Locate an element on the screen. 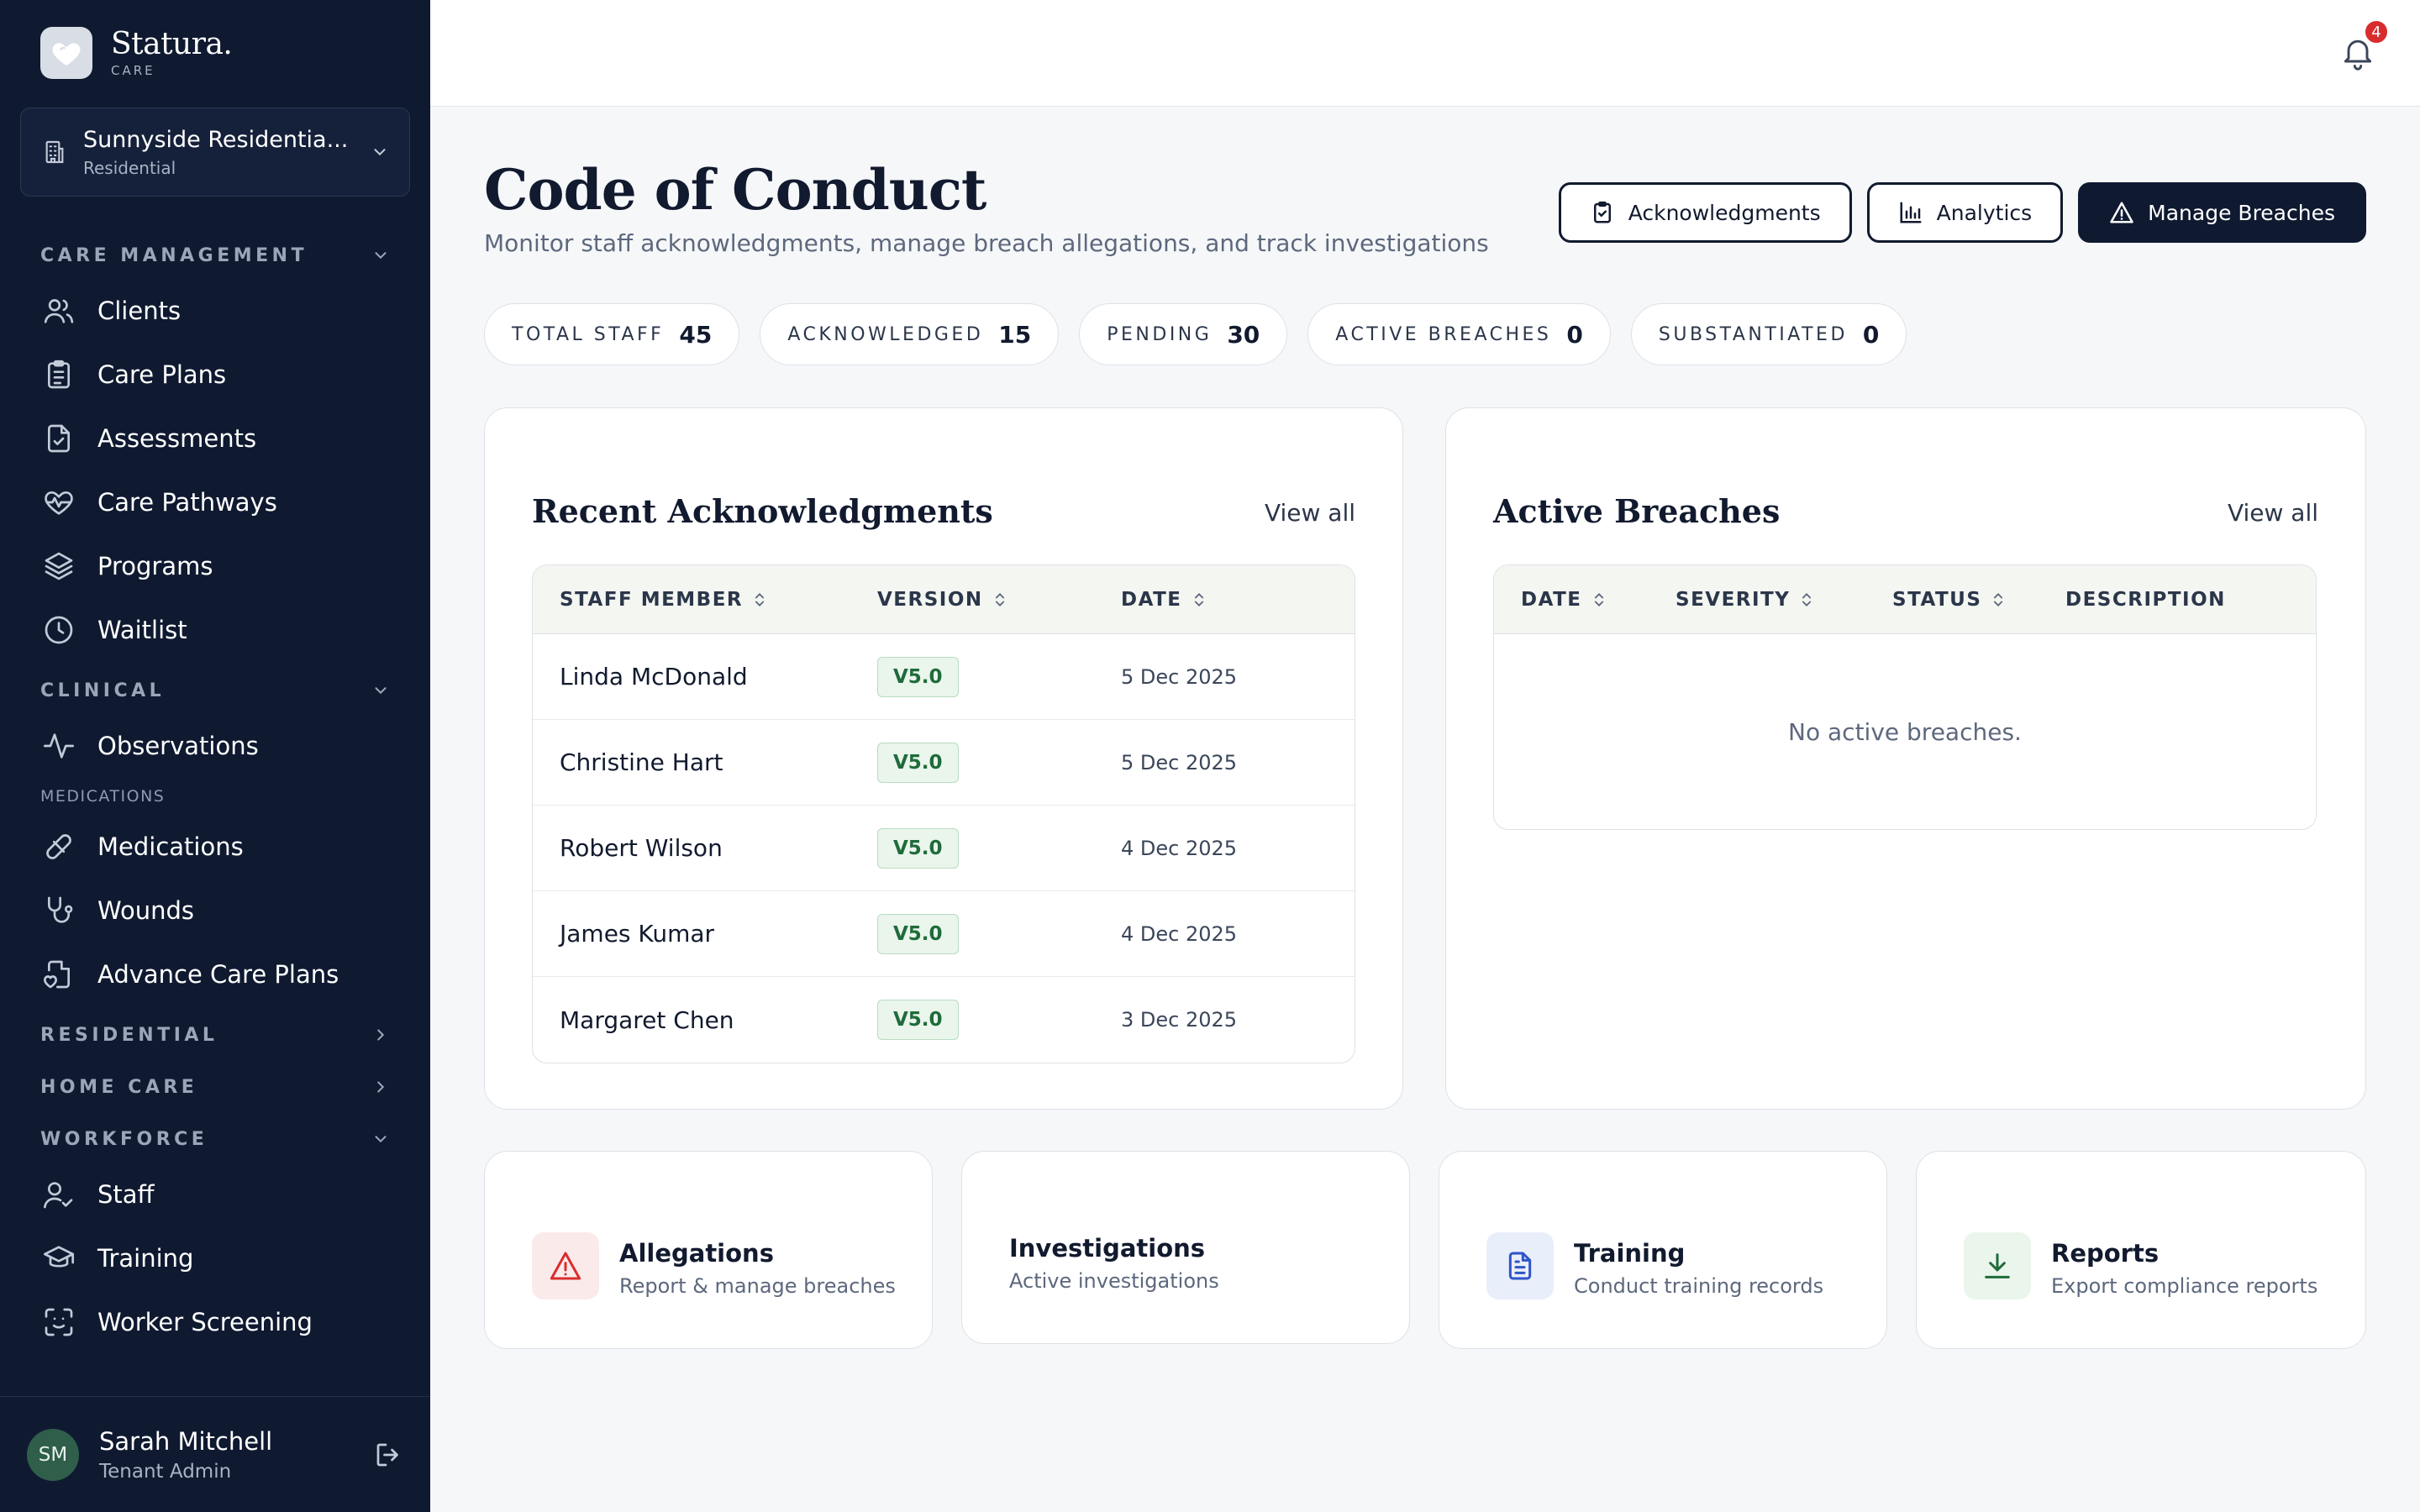 The height and width of the screenshot is (1512, 2420). chevron-down-icon is located at coordinates (381, 1139).